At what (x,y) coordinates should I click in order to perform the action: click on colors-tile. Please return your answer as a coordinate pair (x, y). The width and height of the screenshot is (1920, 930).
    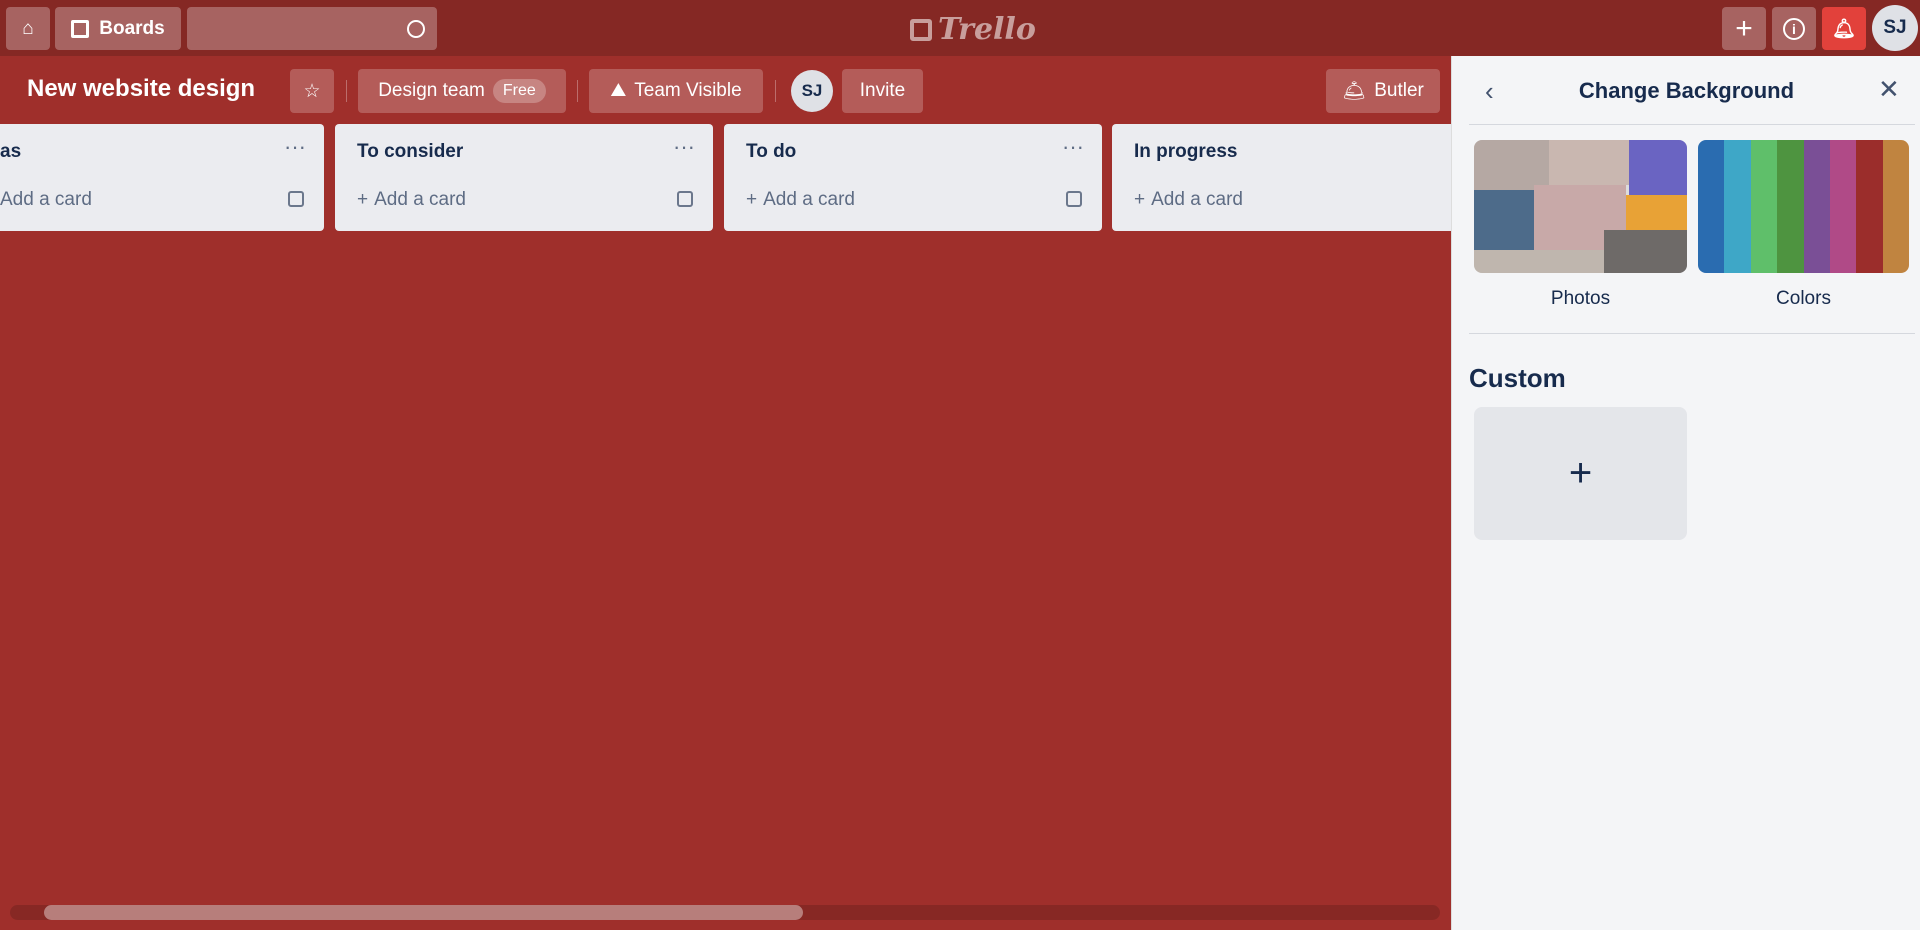
    Looking at the image, I should click on (1803, 206).